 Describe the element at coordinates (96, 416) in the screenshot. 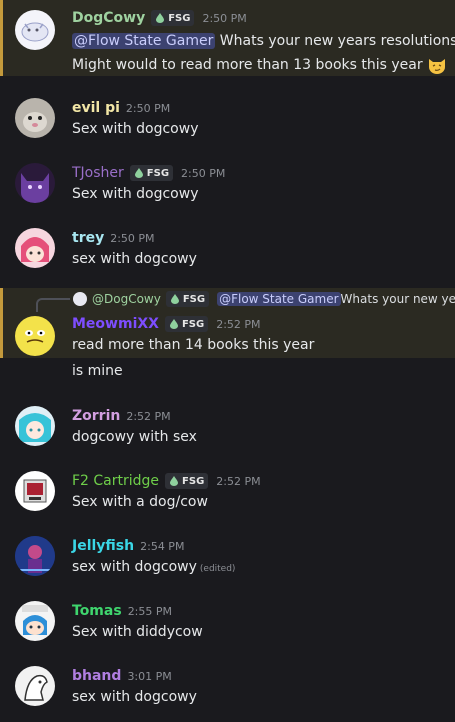

I see `username: Zorrin` at that location.